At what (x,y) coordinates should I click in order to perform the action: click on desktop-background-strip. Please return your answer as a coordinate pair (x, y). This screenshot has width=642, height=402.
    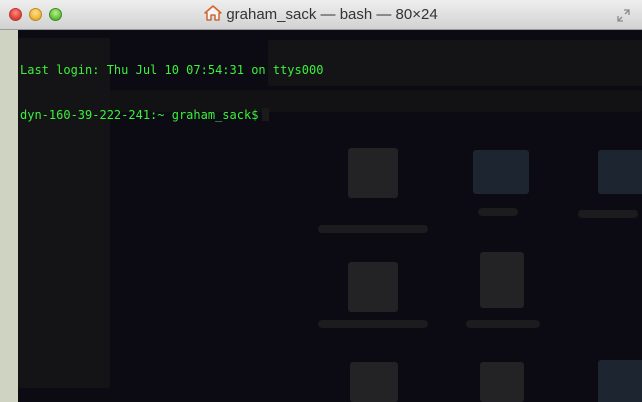
    Looking at the image, I should click on (9, 216).